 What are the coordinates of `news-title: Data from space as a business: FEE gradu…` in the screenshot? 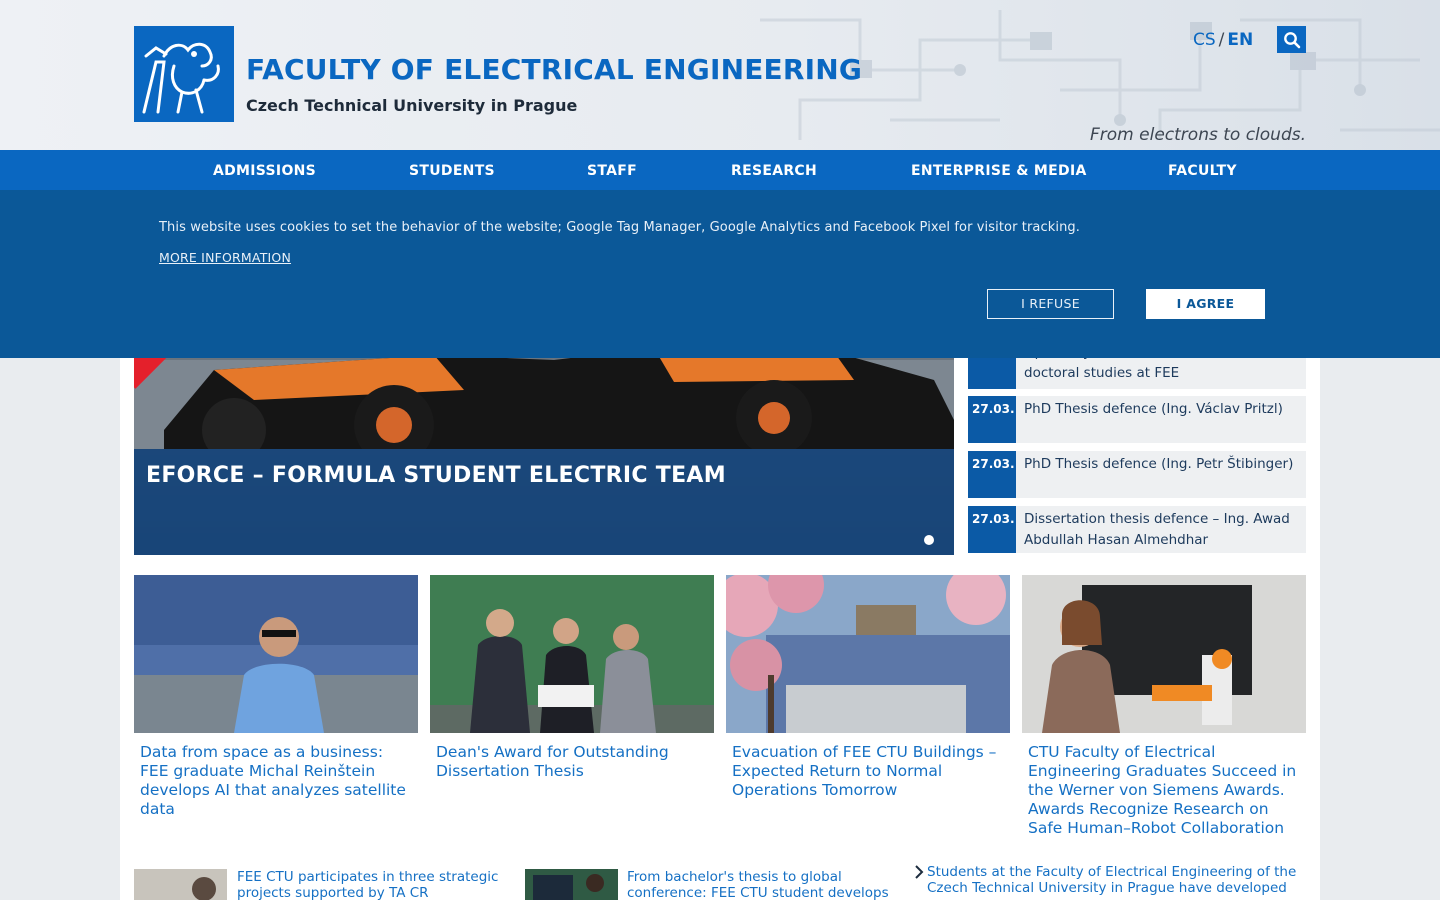 It's located at (276, 781).